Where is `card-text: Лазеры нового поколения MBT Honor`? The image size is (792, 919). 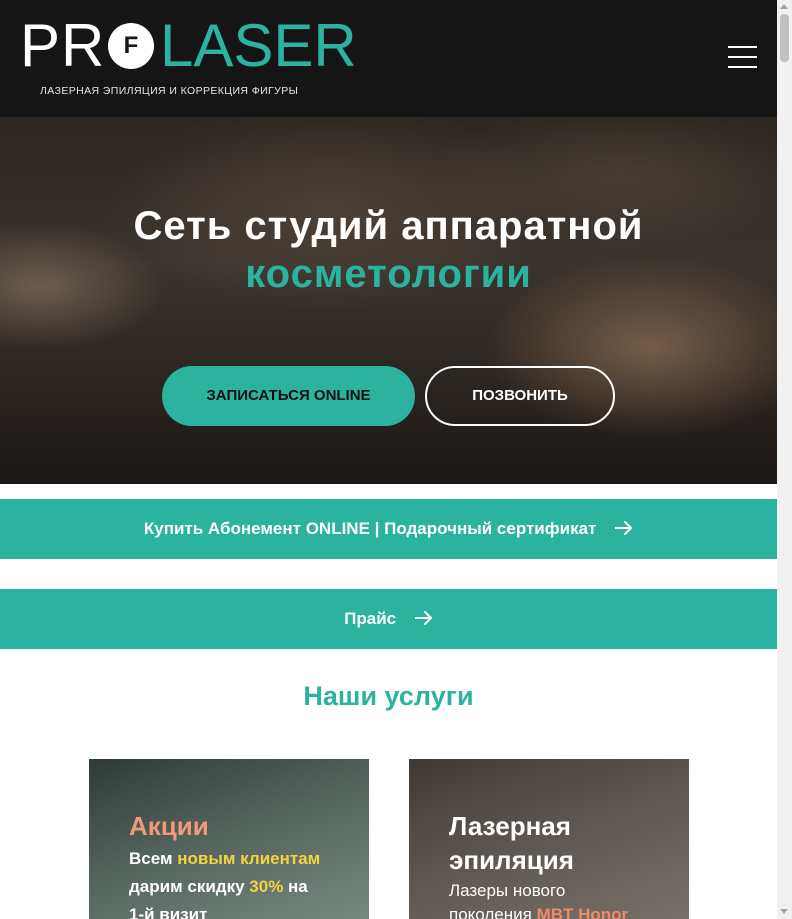
card-text: Лазеры нового поколения MBT Honor is located at coordinates (554, 899).